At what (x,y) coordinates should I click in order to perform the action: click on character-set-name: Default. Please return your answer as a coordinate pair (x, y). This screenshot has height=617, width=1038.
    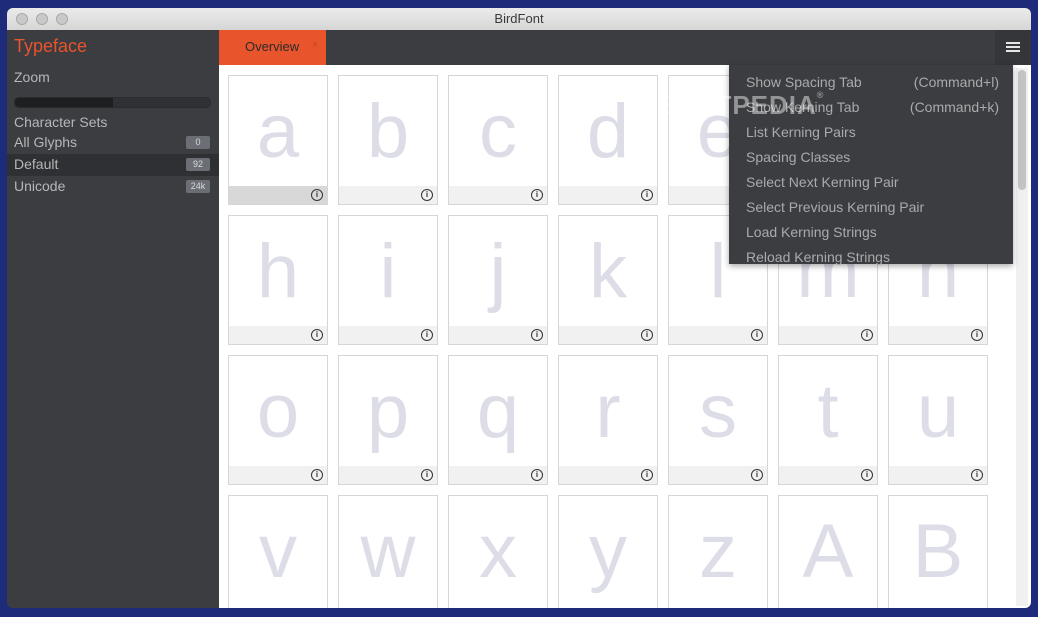
    Looking at the image, I should click on (36, 164).